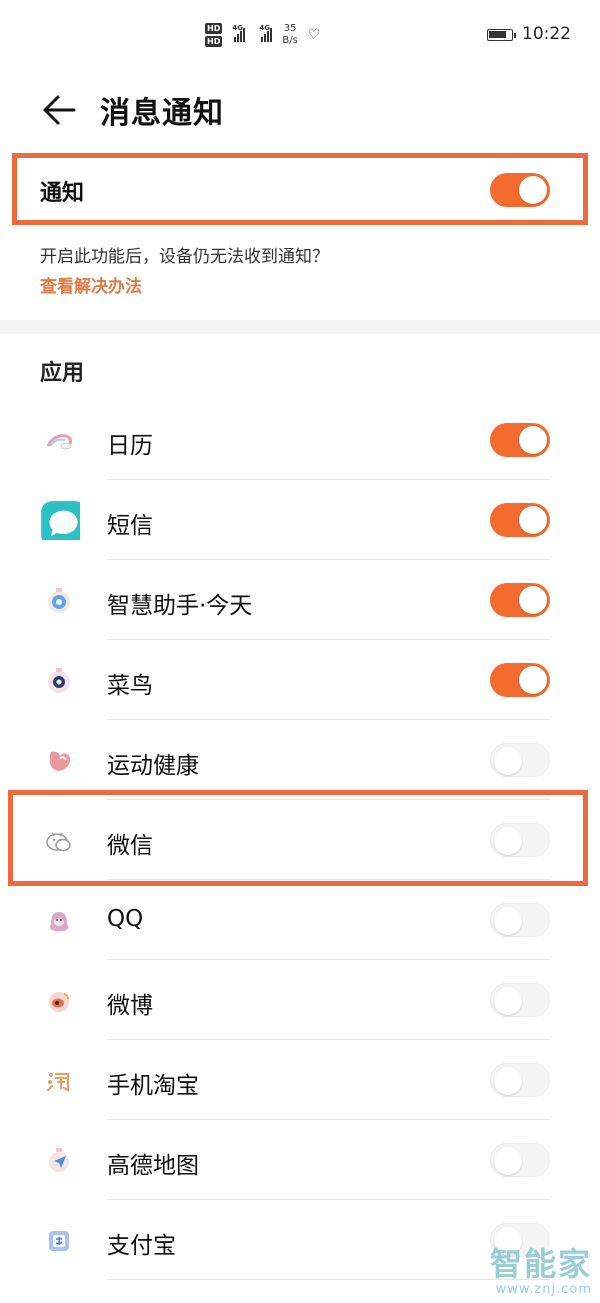 This screenshot has height=1303, width=600. I want to click on section-title-apps: 应用, so click(62, 373).